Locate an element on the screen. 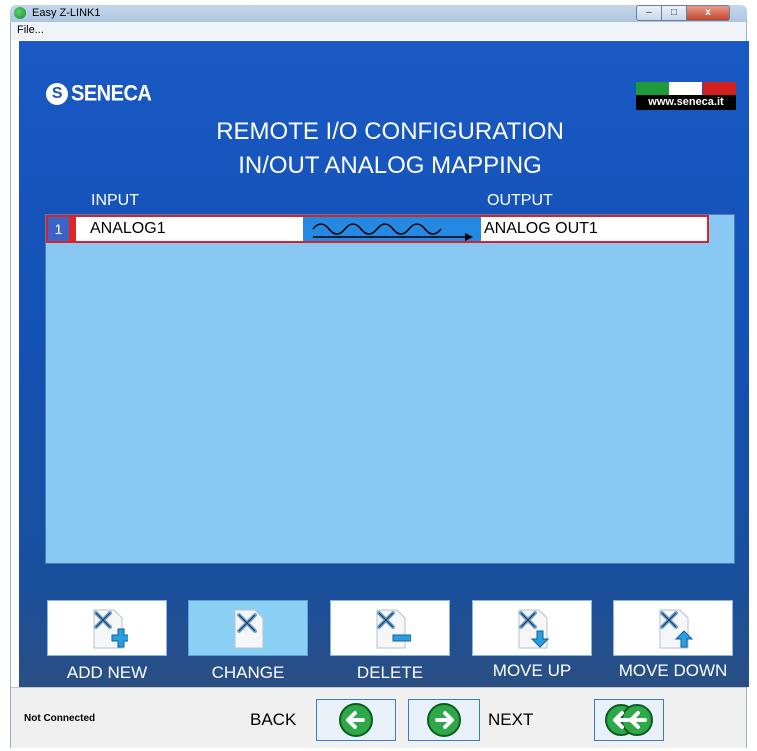  change-button is located at coordinates (248, 628).